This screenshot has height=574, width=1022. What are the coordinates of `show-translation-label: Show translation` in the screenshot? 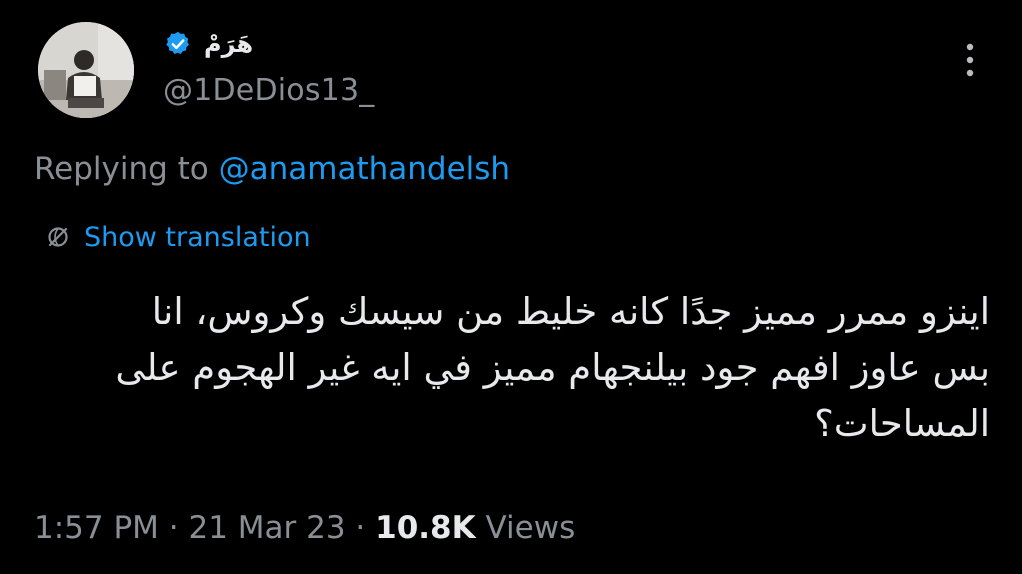 It's located at (197, 237).